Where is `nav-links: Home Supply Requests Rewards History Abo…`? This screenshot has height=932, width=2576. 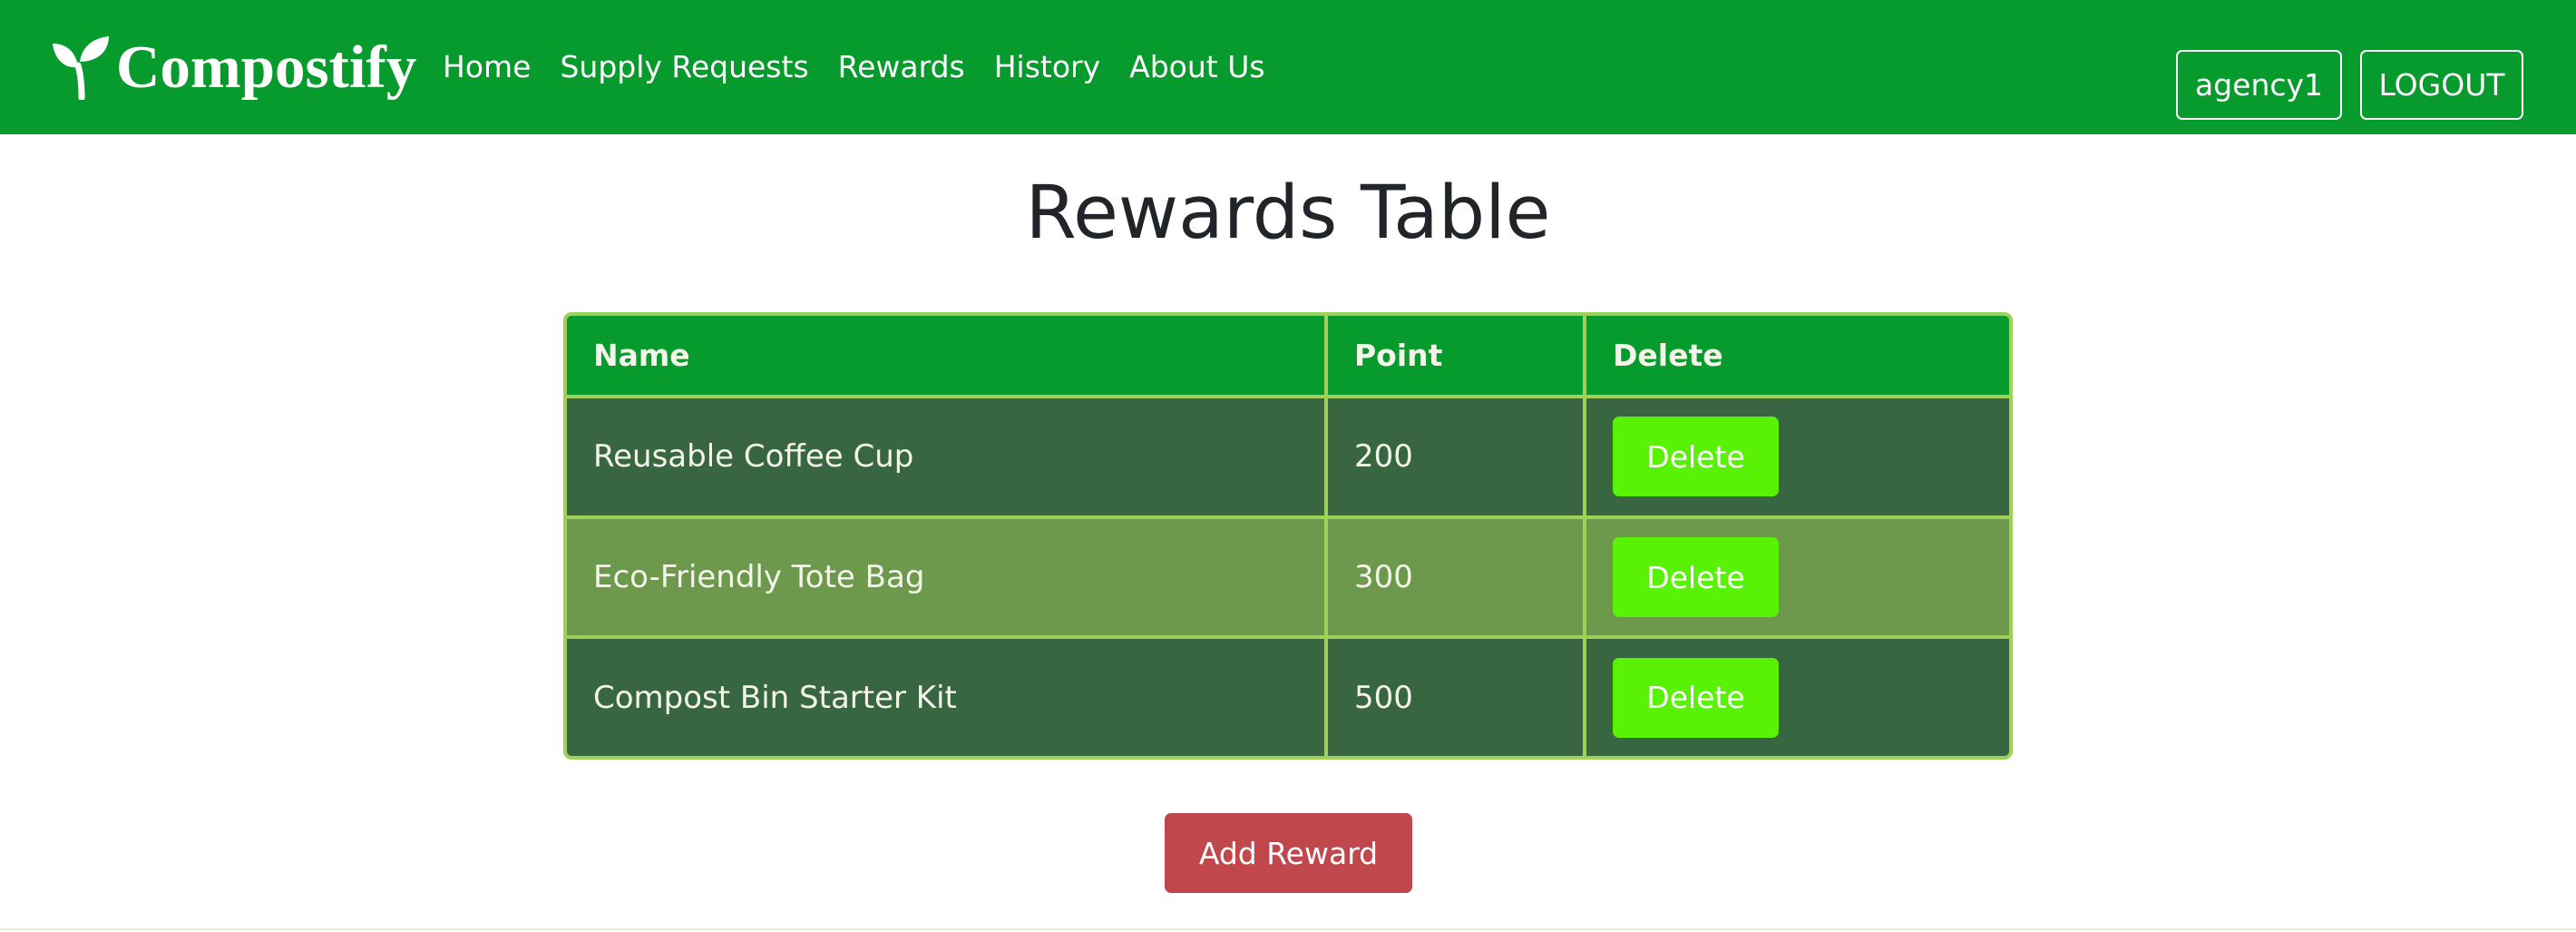
nav-links: Home Supply Requests Rewards History Abo… is located at coordinates (868, 67).